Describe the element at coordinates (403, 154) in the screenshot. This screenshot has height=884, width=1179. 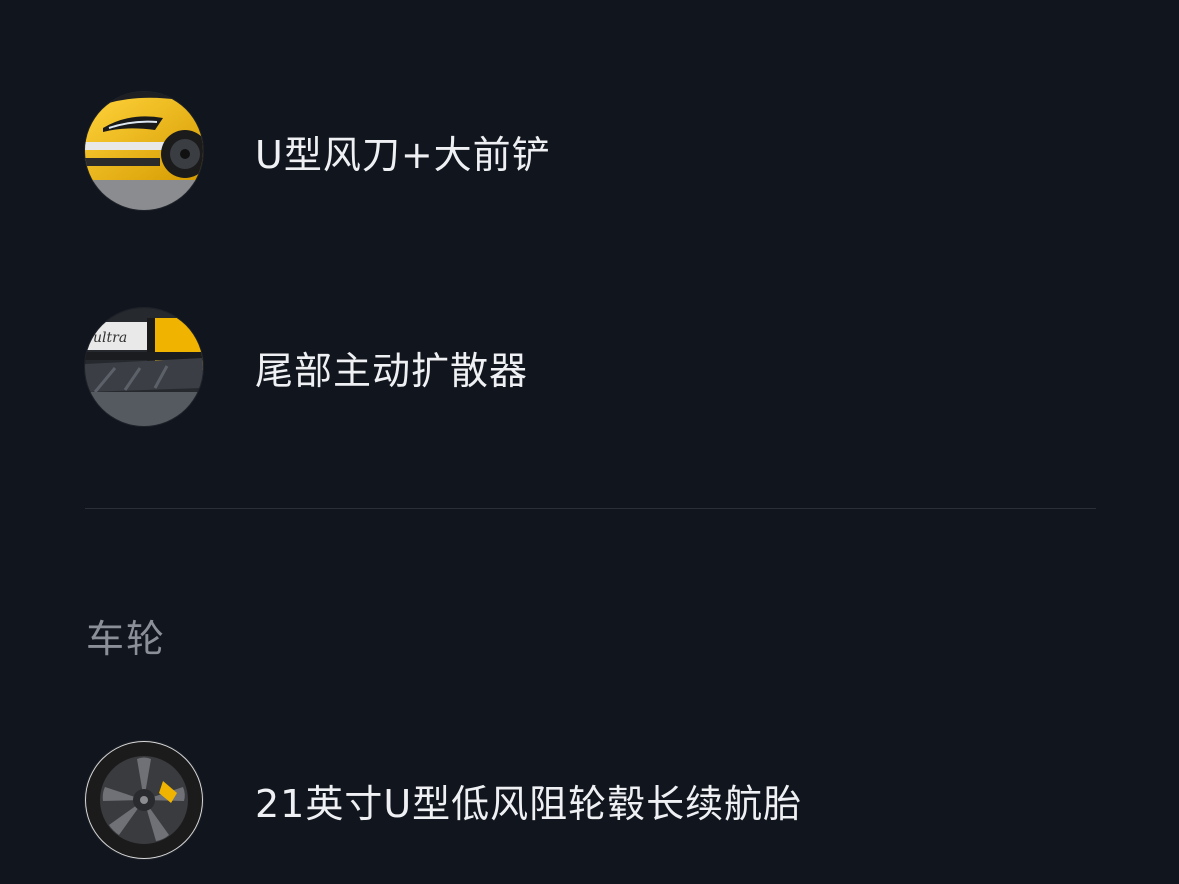
I see `feature-label: U型风刀+大前铲` at that location.